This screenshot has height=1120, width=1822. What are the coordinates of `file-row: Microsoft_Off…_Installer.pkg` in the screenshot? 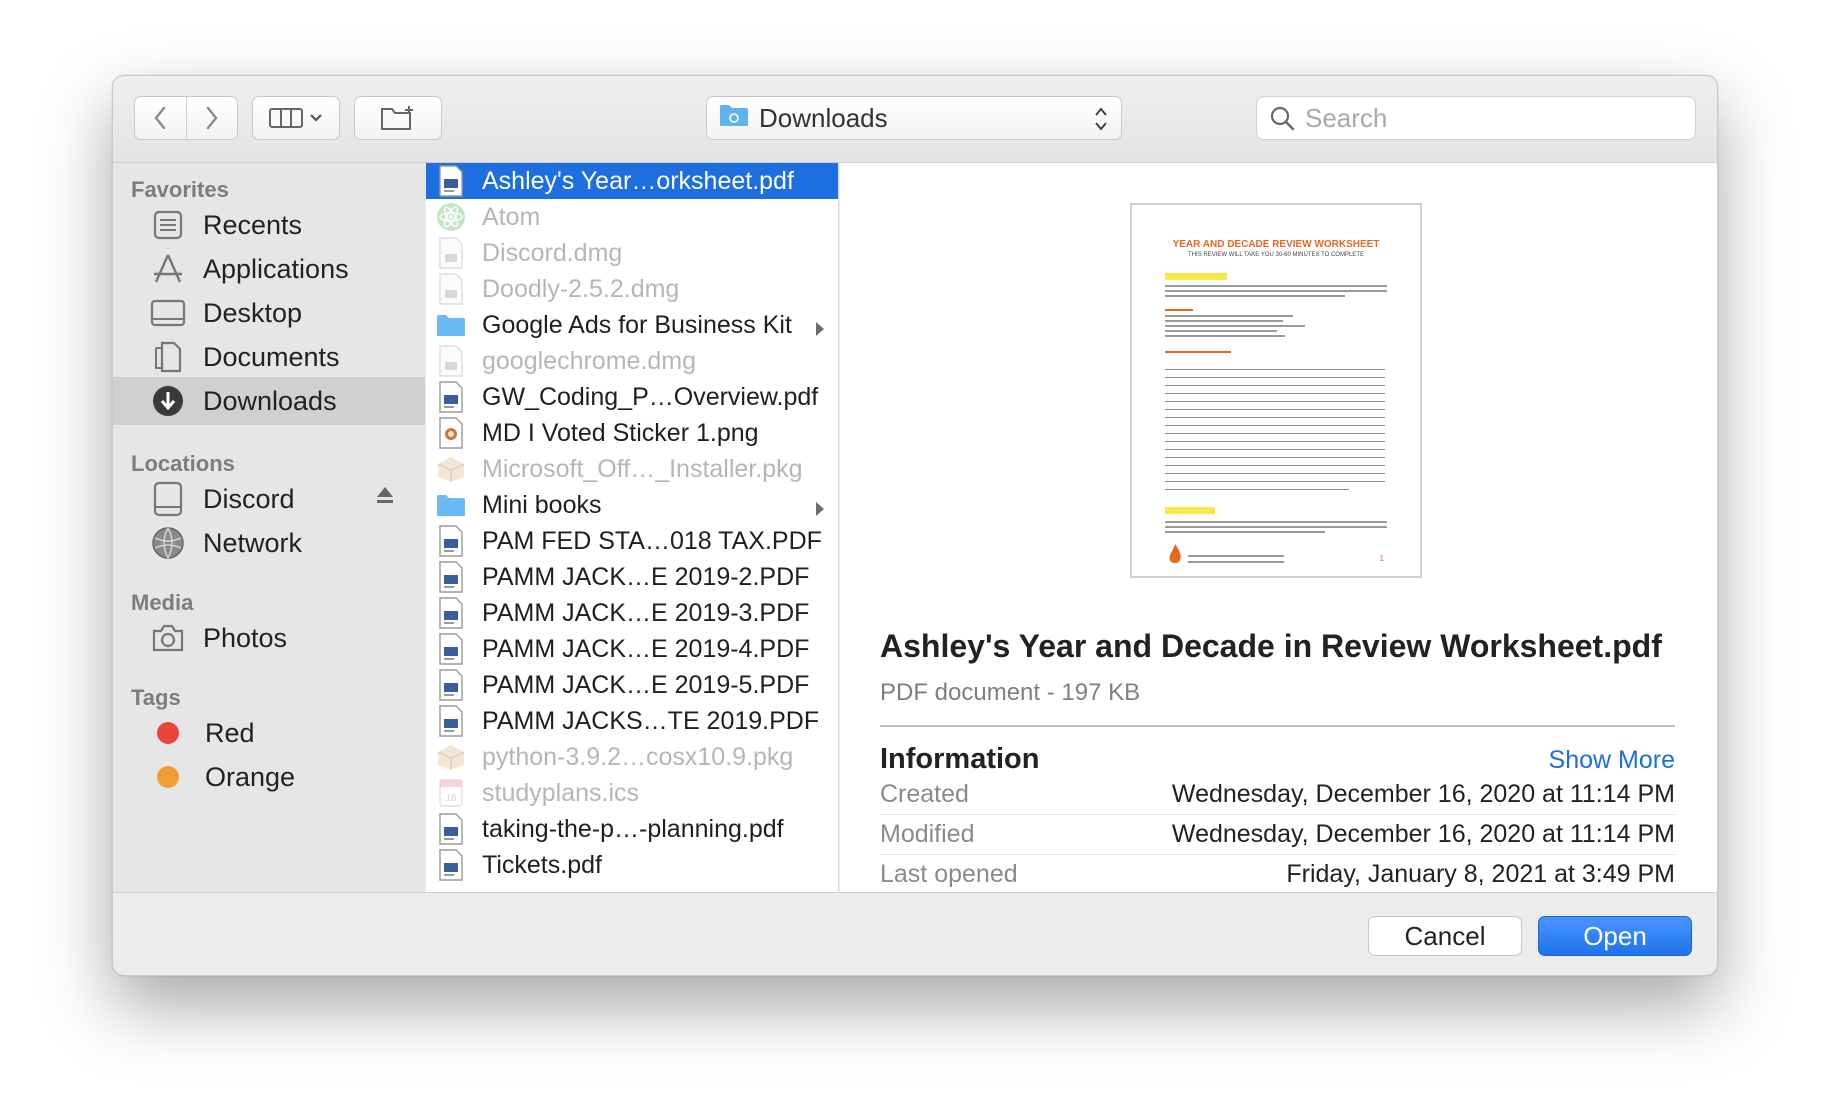 It's located at (632, 469).